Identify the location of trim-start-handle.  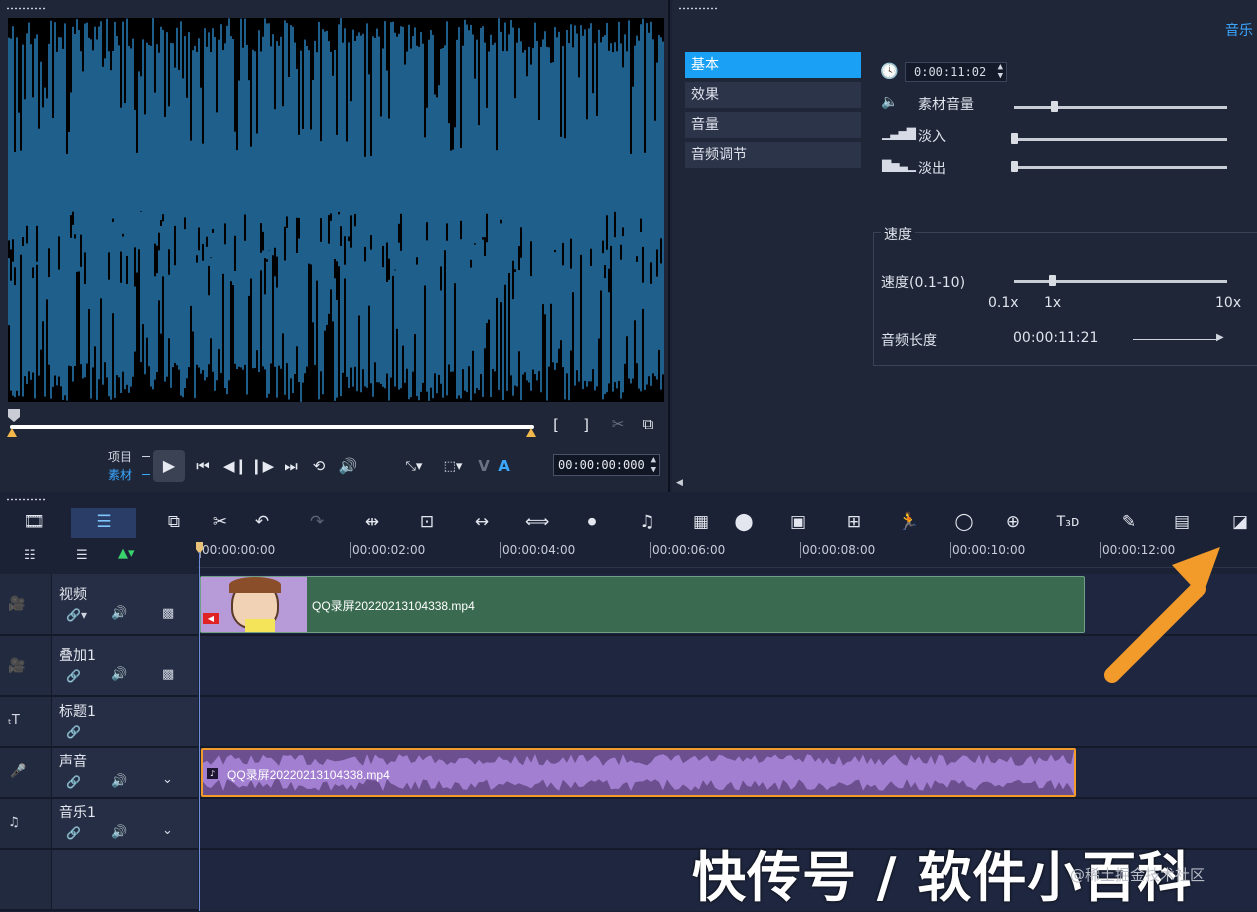
(12, 432).